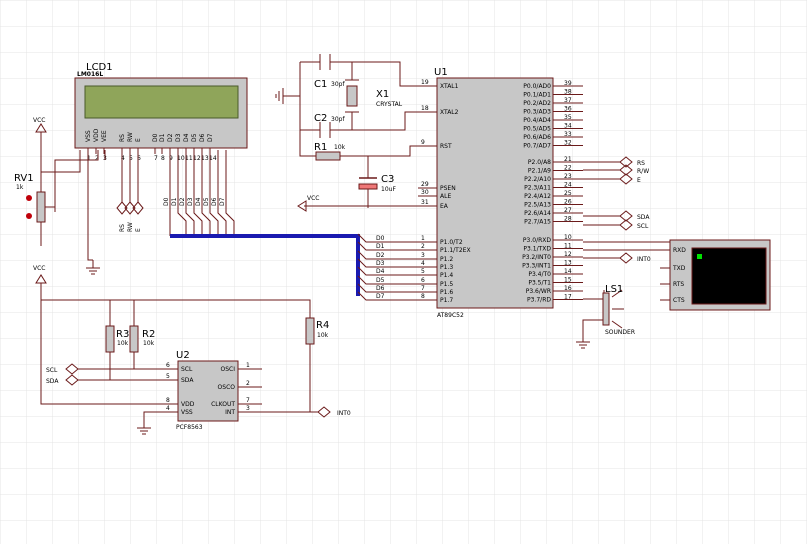  Describe the element at coordinates (322, 325) in the screenshot. I see `r4-ref: R4` at that location.